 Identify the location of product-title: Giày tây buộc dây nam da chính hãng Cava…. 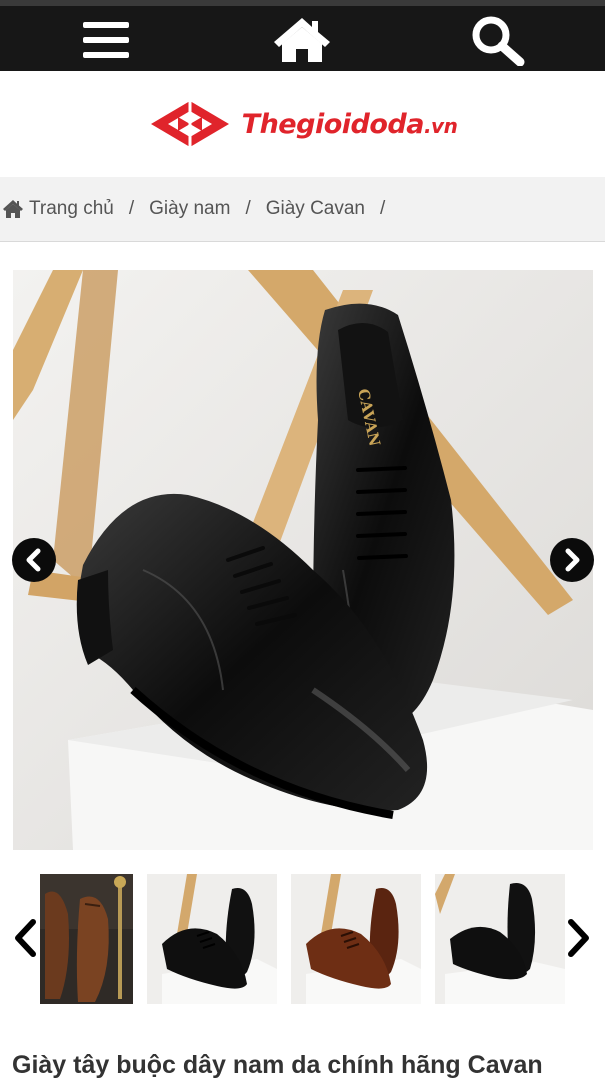
(277, 1065).